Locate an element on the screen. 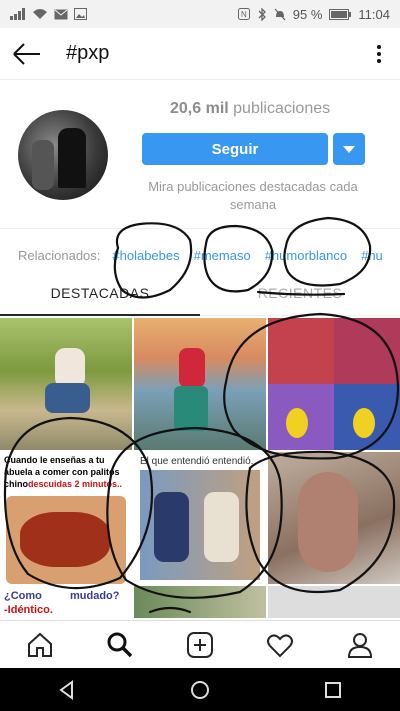 This screenshot has width=400, height=711. meme-caption: ¿Como is located at coordinates (23, 596).